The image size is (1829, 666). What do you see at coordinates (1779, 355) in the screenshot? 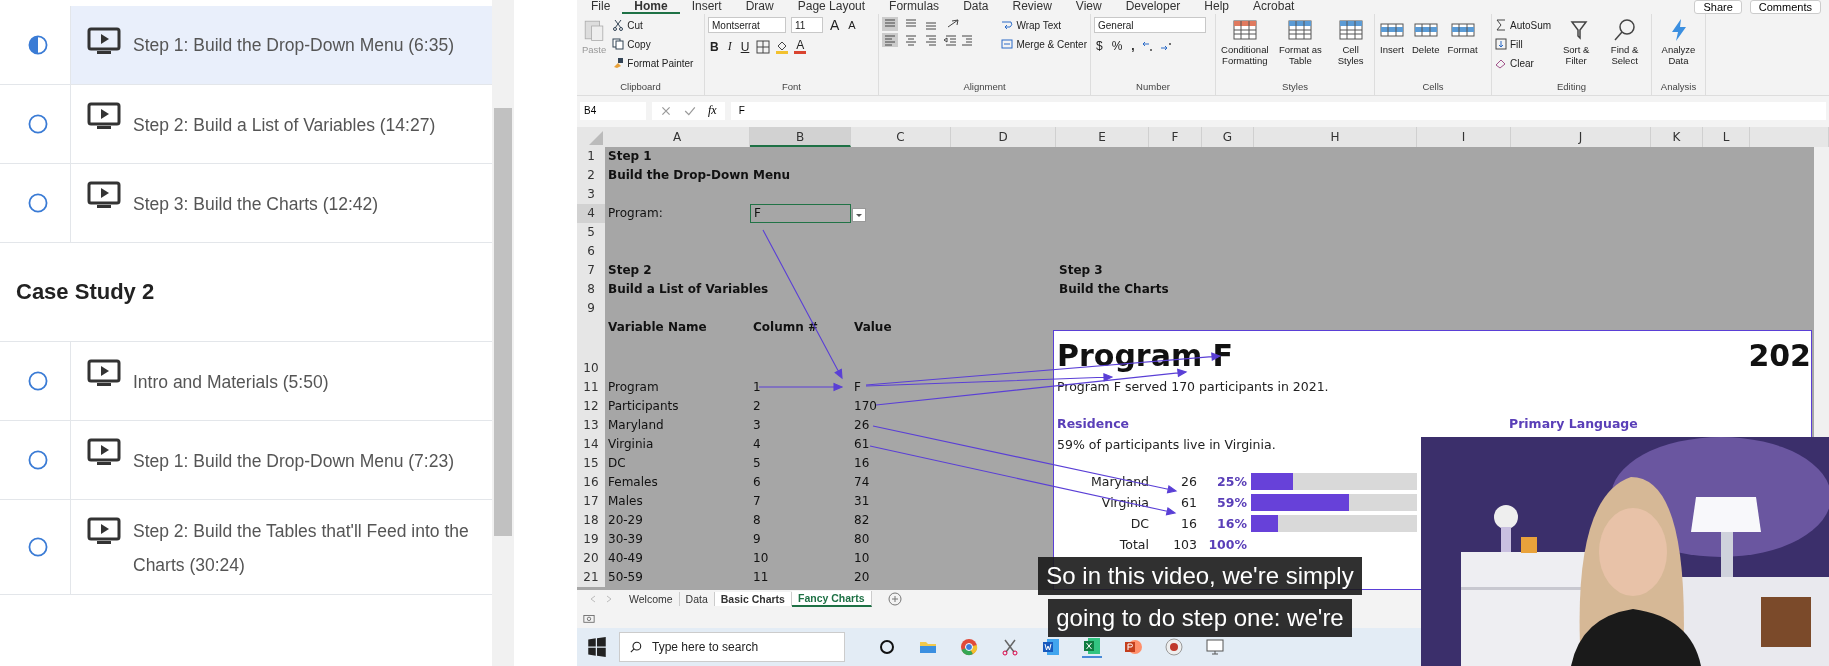
I see `year-label: 202` at bounding box center [1779, 355].